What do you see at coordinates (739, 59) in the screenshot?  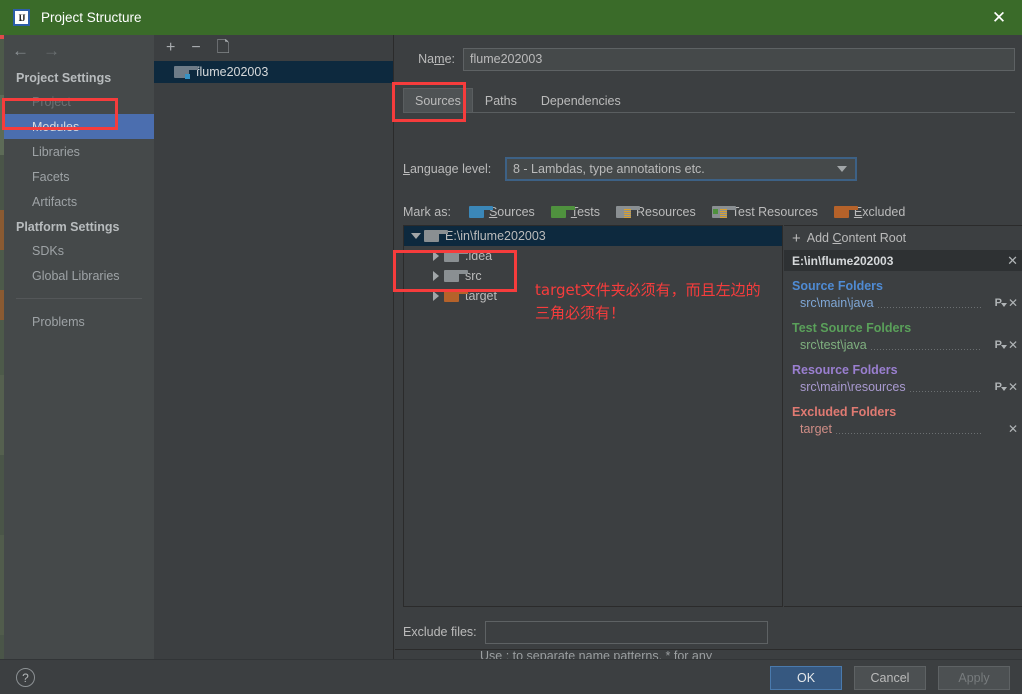 I see `module-name-input` at bounding box center [739, 59].